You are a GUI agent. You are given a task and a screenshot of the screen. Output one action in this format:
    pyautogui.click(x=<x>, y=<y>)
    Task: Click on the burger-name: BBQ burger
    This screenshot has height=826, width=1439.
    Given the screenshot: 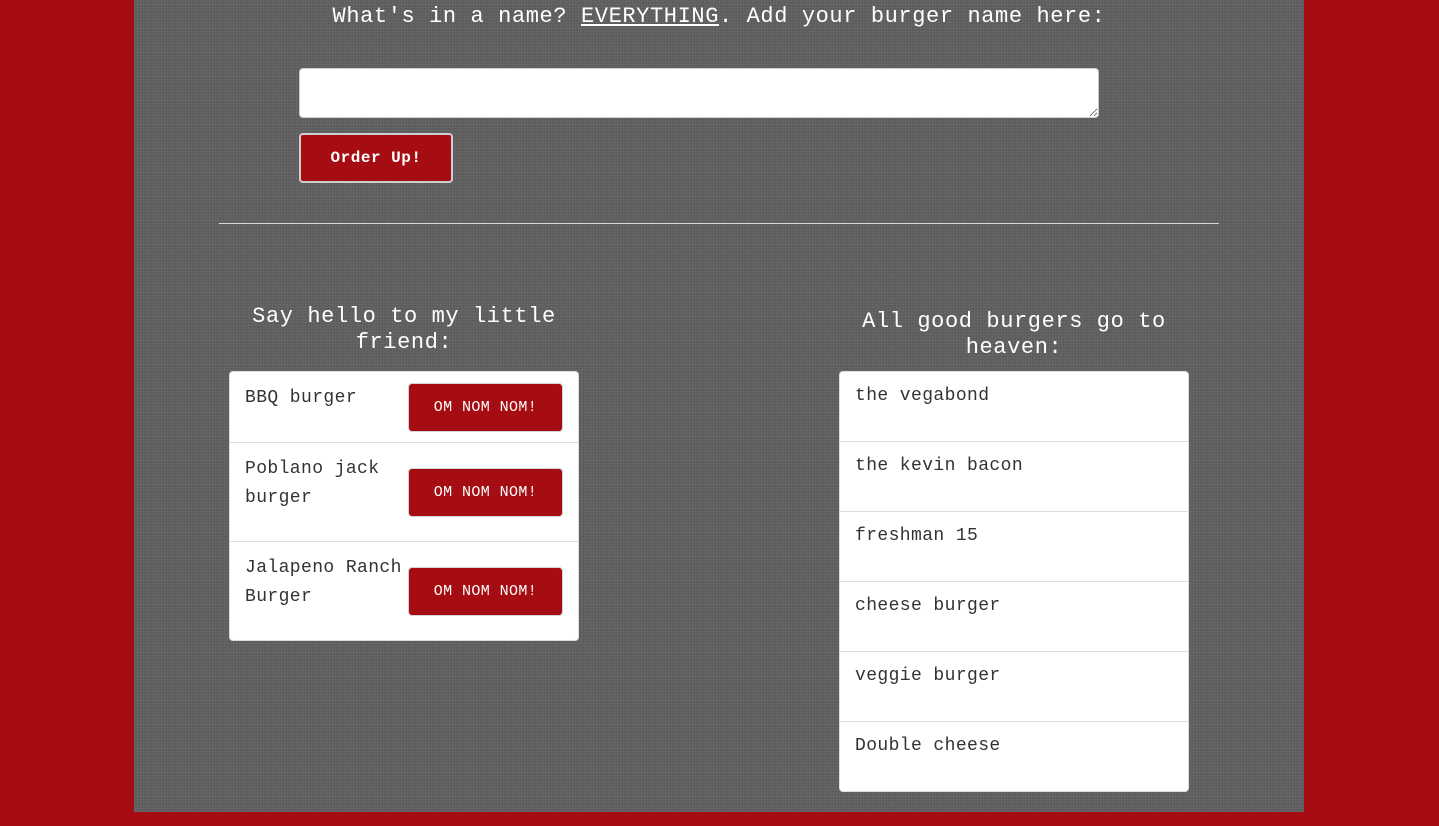 What is the action you would take?
    pyautogui.click(x=301, y=398)
    